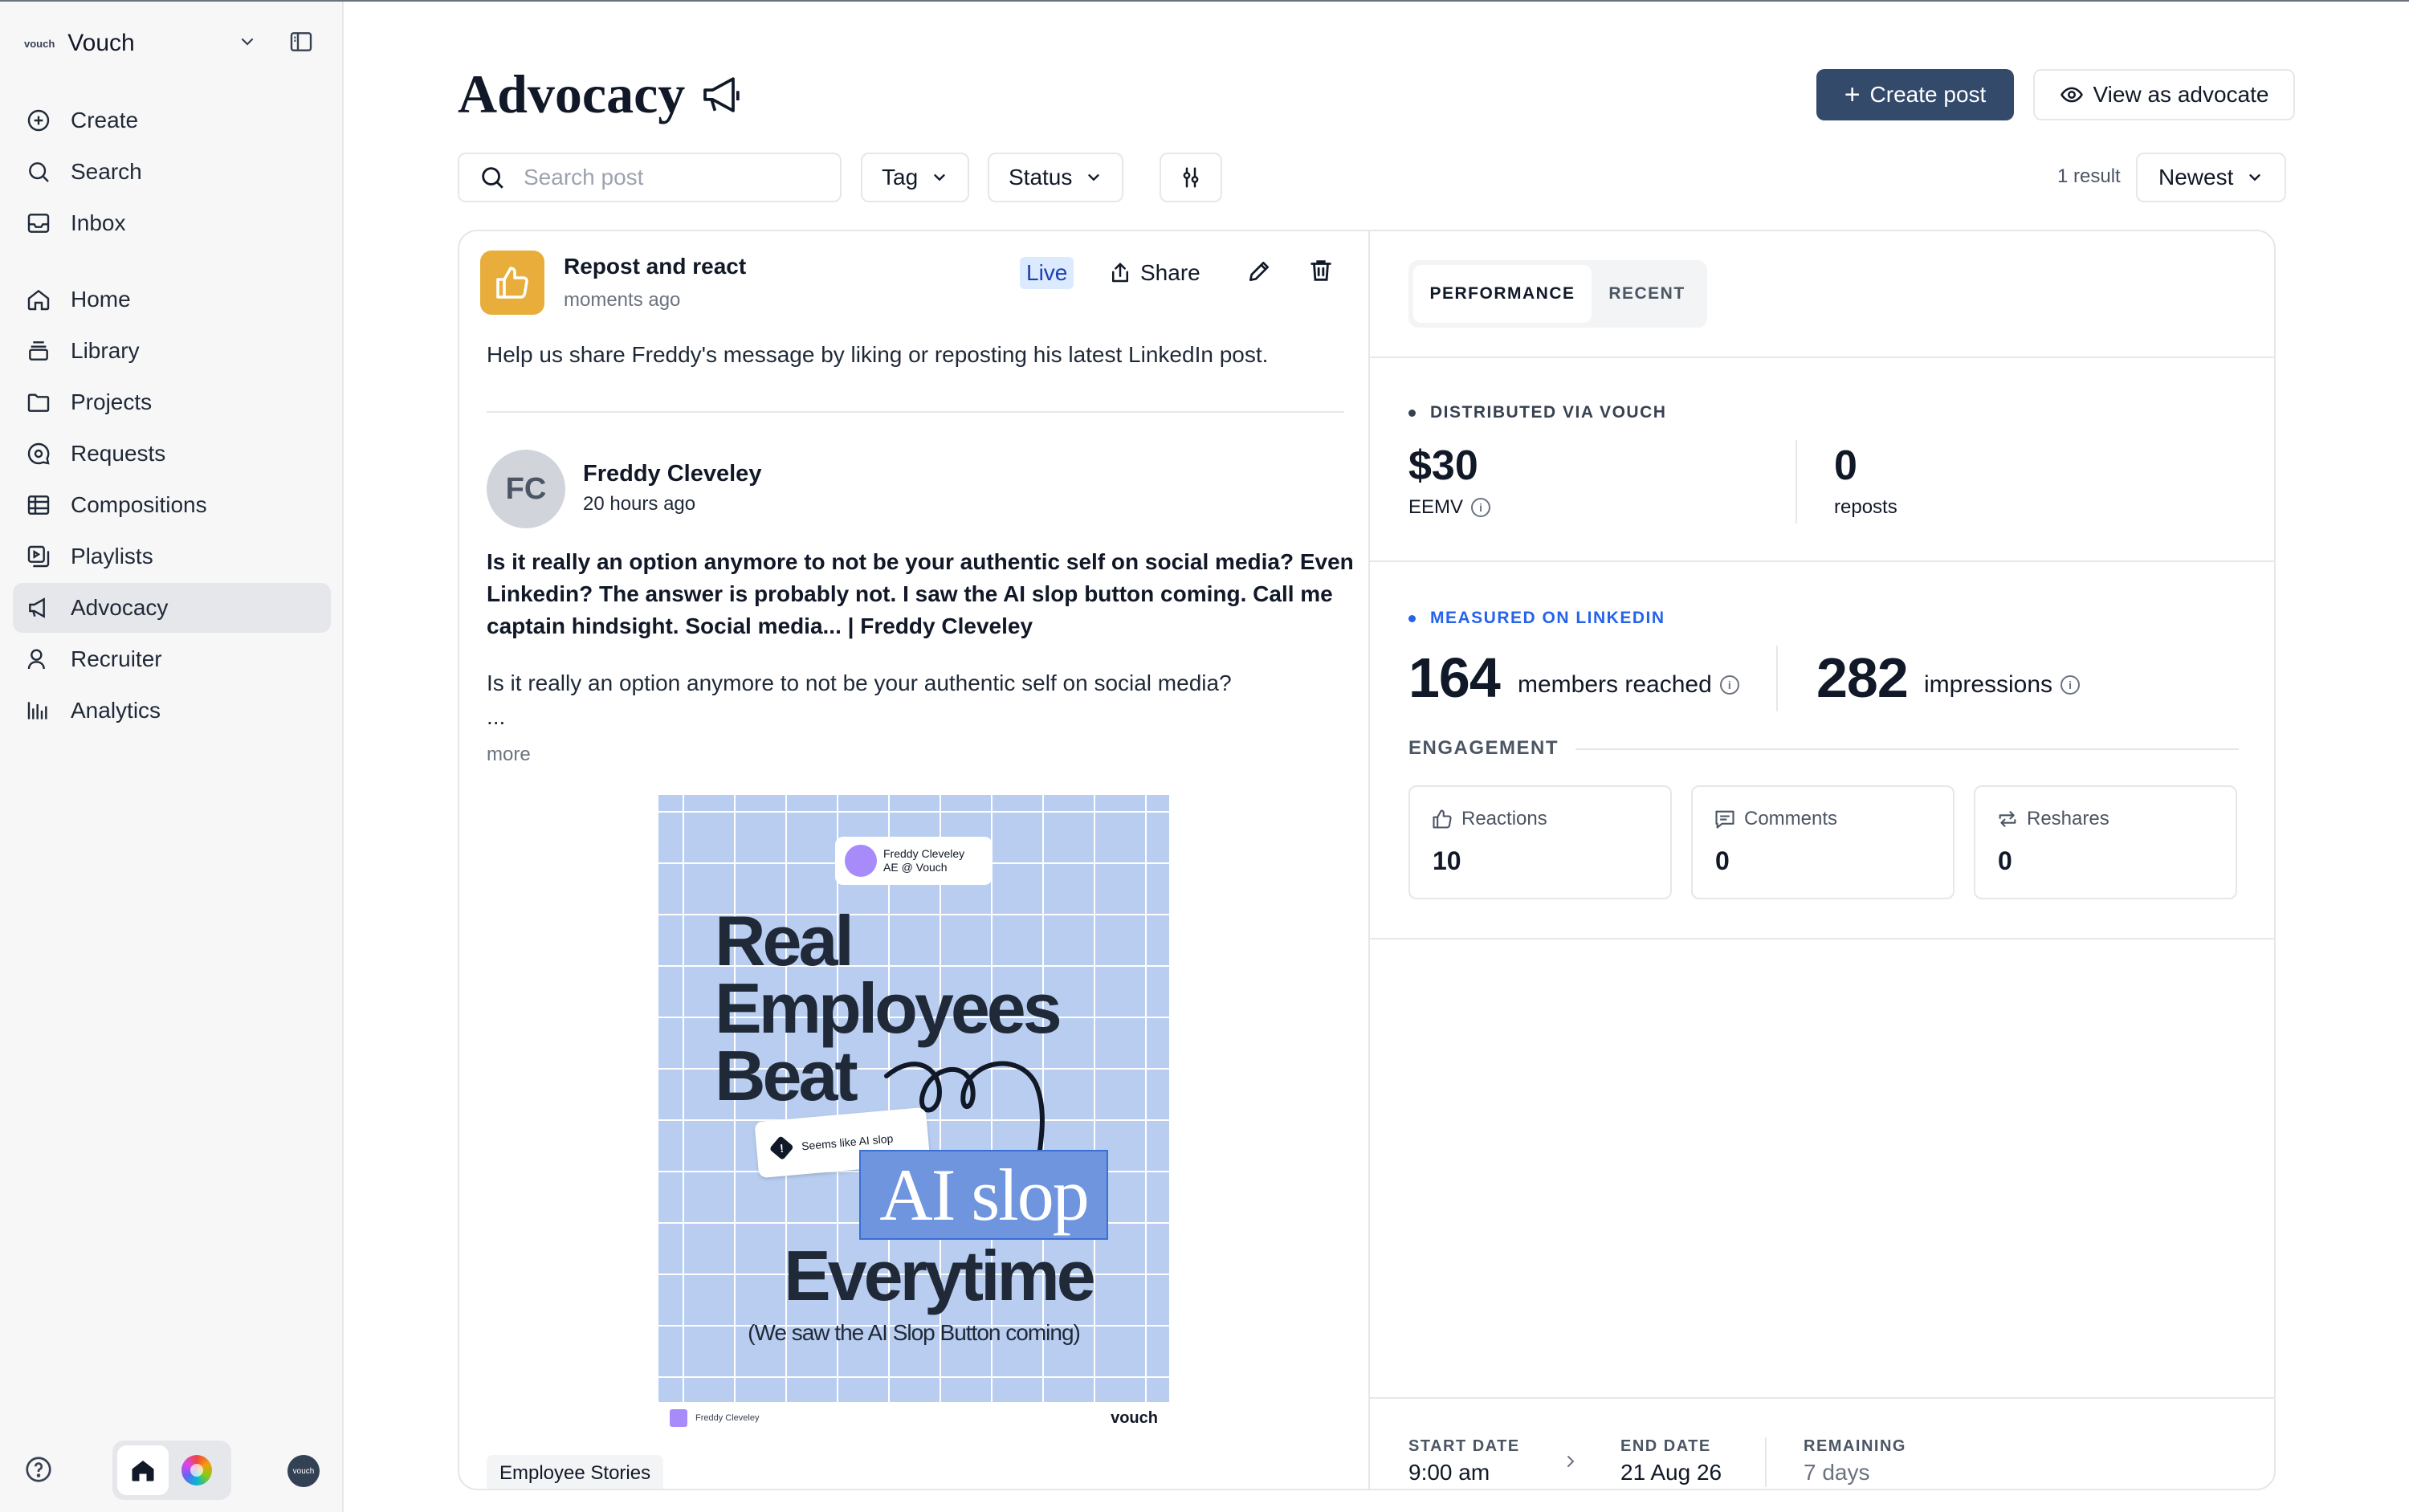  Describe the element at coordinates (172, 121) in the screenshot. I see `nav-item-create: Create` at that location.